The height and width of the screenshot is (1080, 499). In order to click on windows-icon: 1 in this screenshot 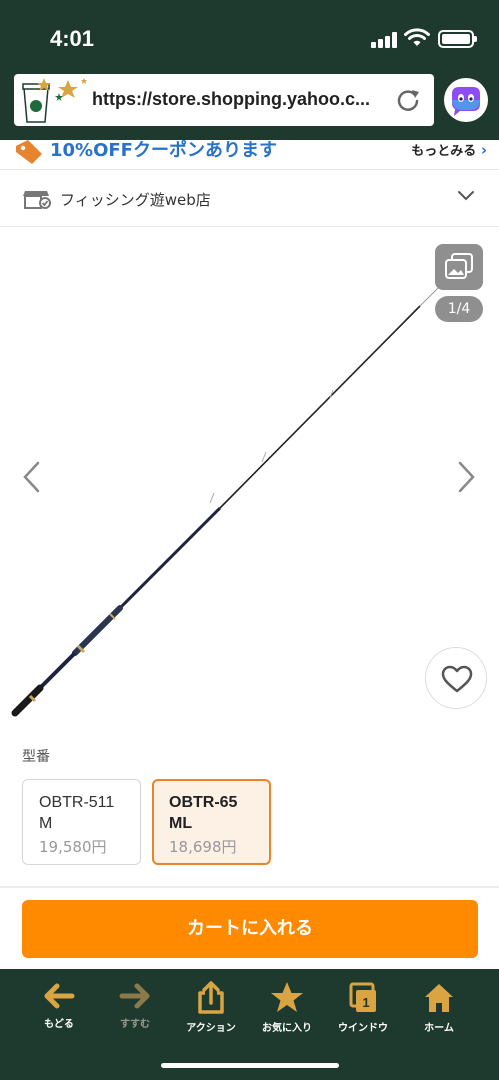, I will do `click(362, 997)`.